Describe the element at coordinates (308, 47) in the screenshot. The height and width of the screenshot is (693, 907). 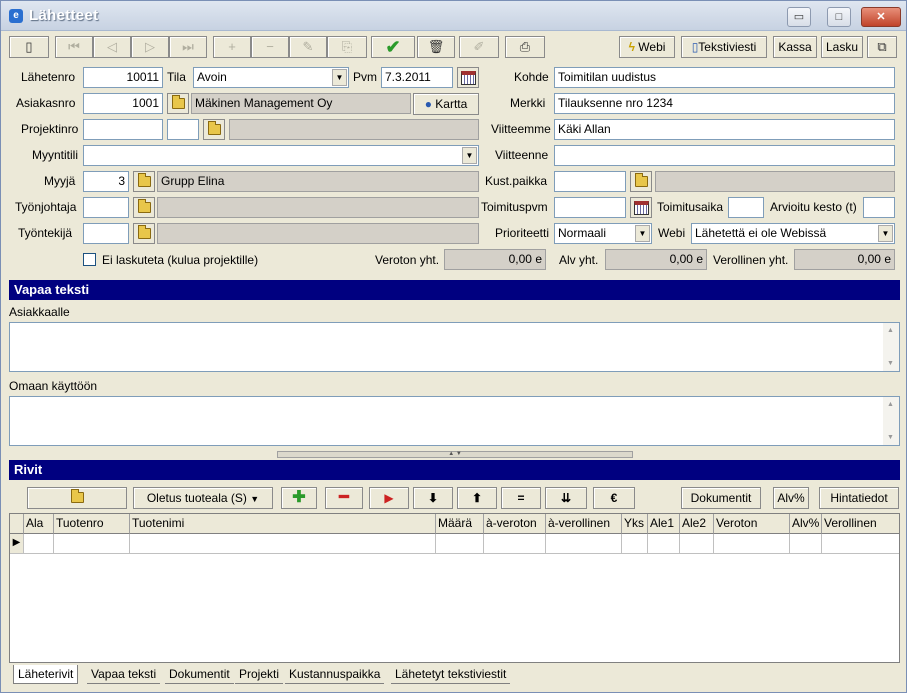
I see `edit-button: ✎` at that location.